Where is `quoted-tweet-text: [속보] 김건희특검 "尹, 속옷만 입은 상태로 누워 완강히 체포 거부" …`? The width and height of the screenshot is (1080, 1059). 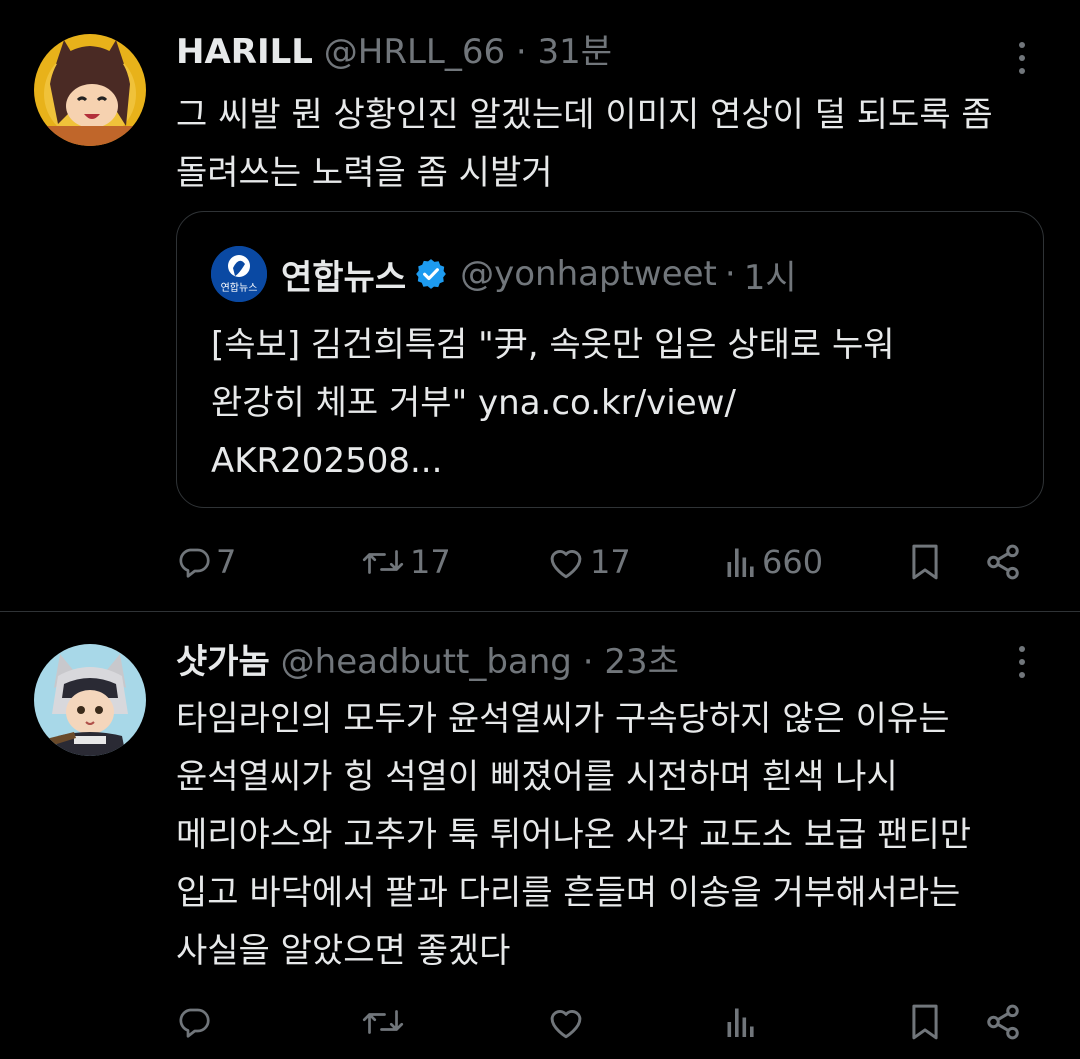 quoted-tweet-text: [속보] 김건희특검 "尹, 속옷만 입은 상태로 누워 완강히 체포 거부" … is located at coordinates (553, 403).